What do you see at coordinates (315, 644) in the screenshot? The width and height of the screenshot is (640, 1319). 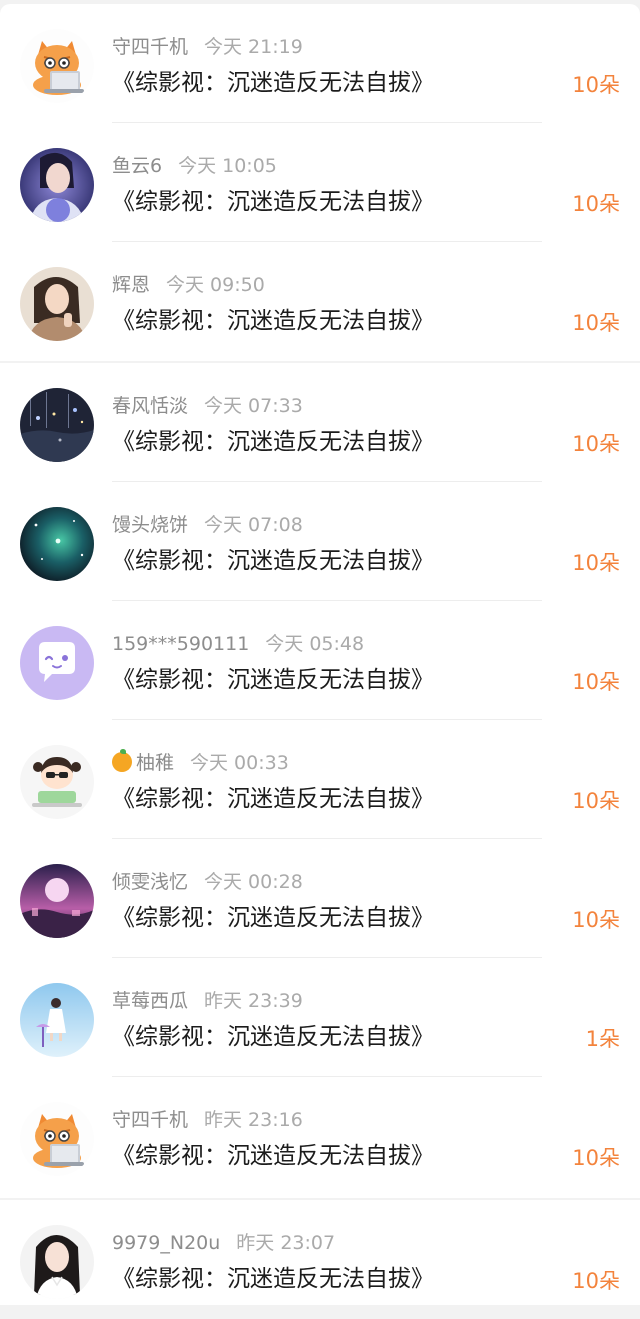 I see `timestamp: 今天 05:48` at bounding box center [315, 644].